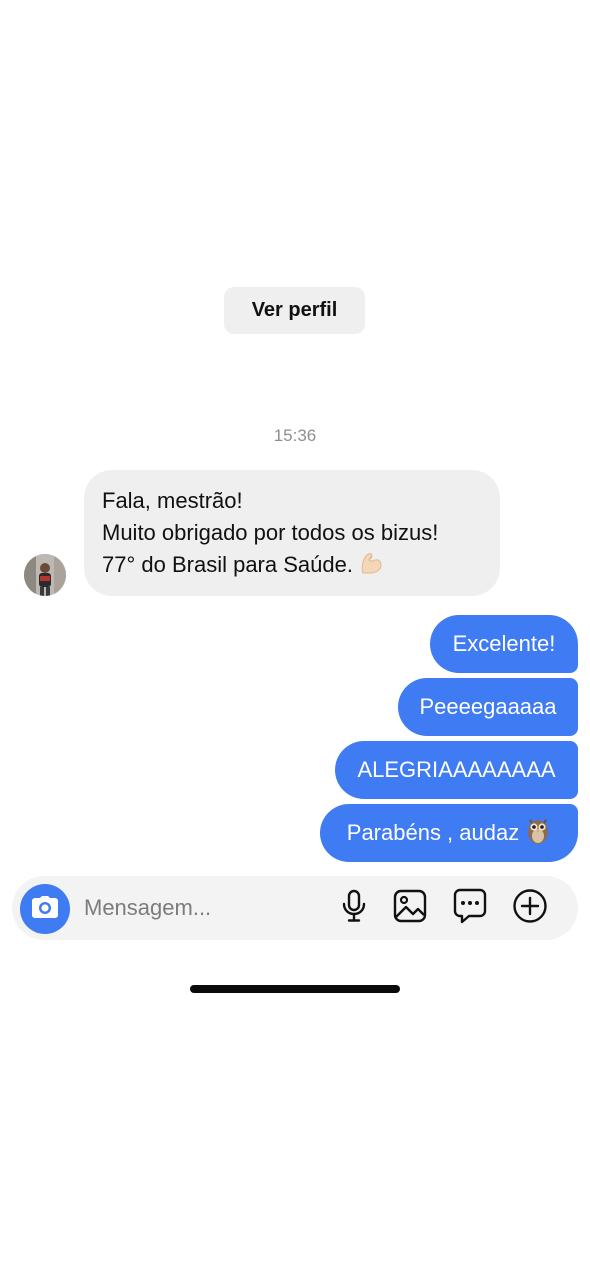  What do you see at coordinates (227, 564) in the screenshot?
I see `message-line-text: 77° do Brasil para Saúde.` at bounding box center [227, 564].